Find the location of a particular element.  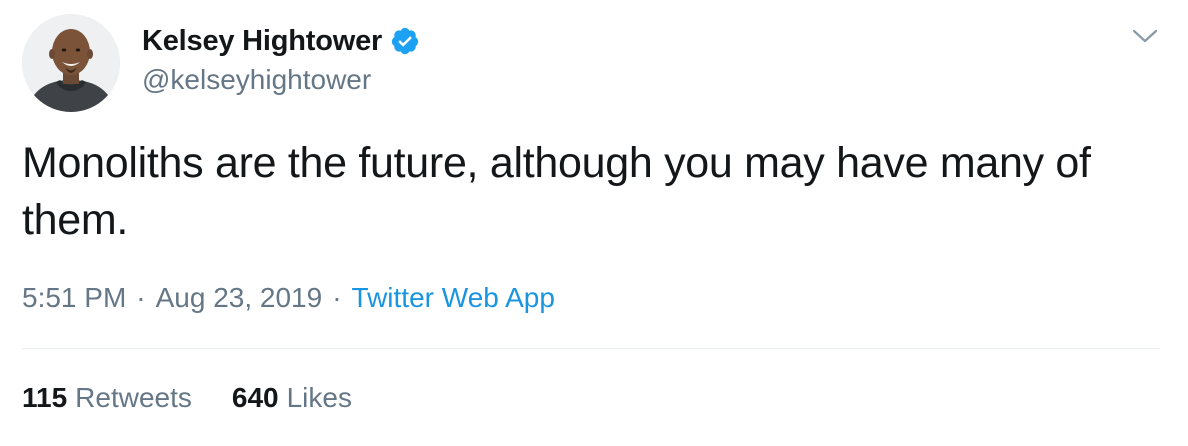

divider is located at coordinates (591, 348).